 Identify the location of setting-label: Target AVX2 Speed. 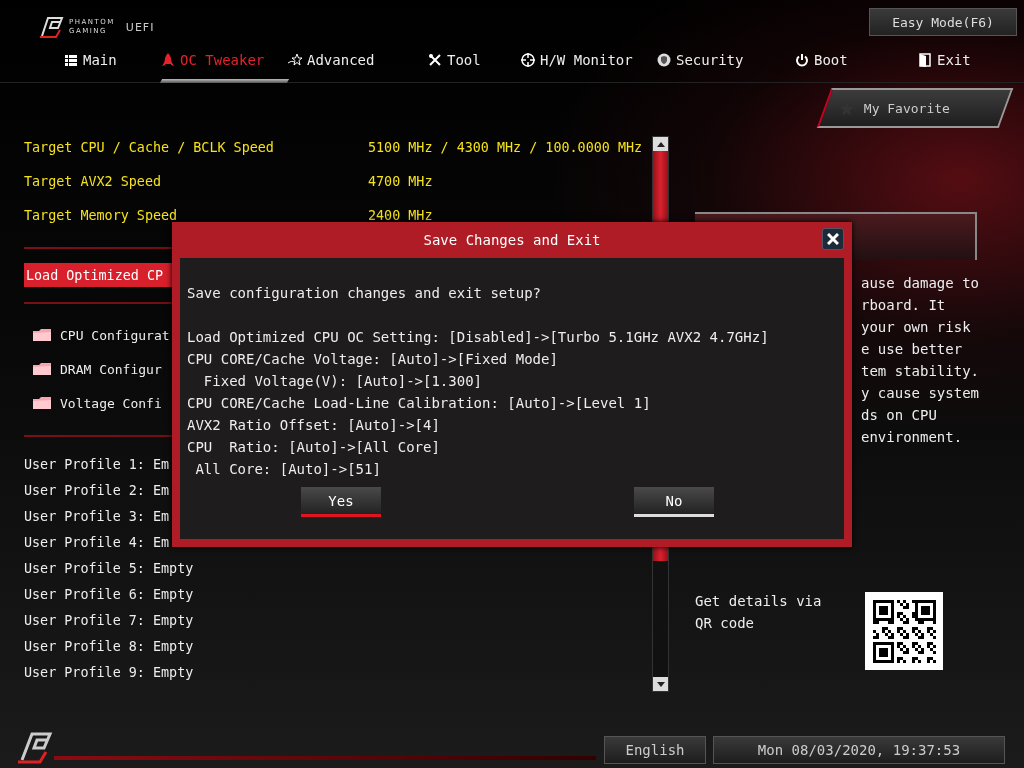
(93, 181).